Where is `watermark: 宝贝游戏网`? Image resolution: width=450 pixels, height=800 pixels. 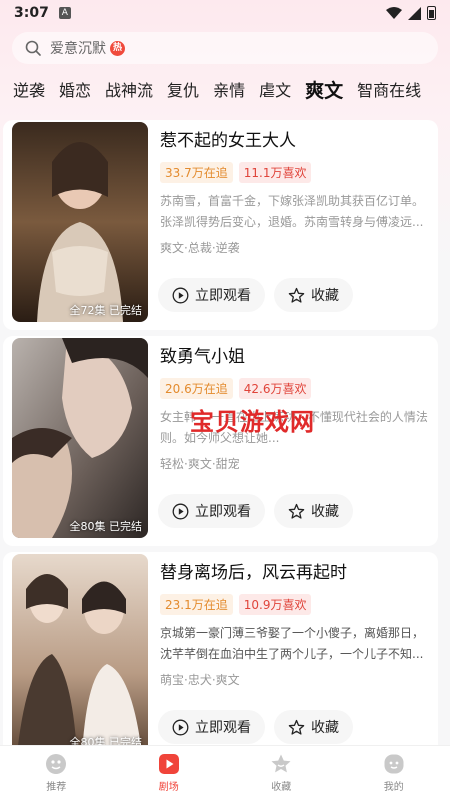
watermark: 宝贝游戏网 is located at coordinates (252, 422).